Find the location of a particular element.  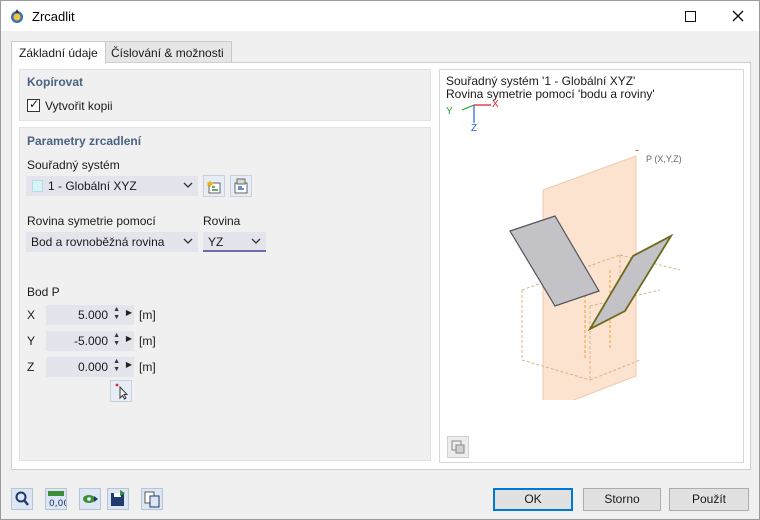

tab-basic-data: Základní údaje is located at coordinates (58, 52).